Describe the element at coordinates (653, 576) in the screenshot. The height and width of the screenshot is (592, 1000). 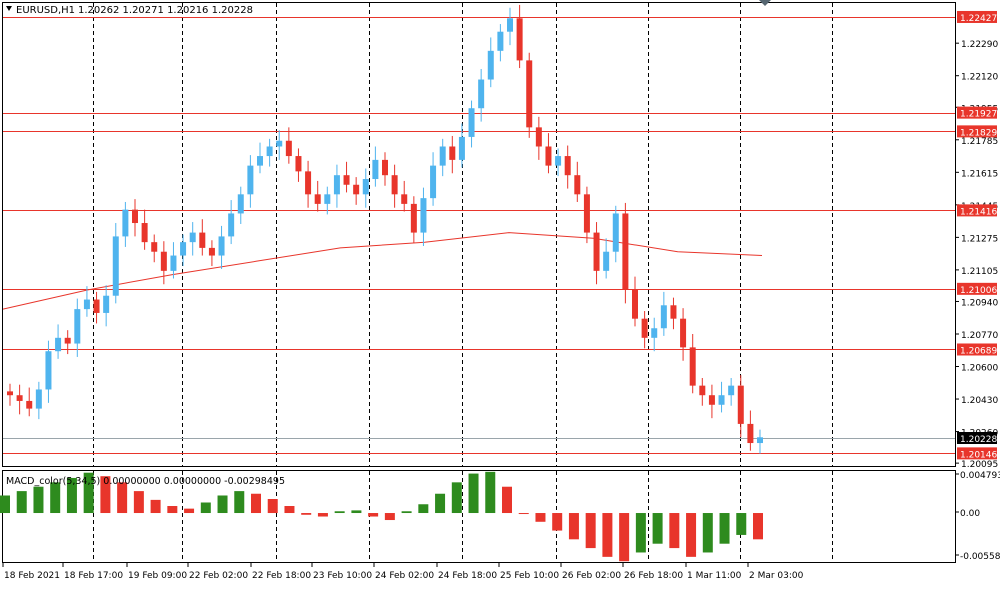
I see `time-tick-label: 26 Feb 18:00` at that location.